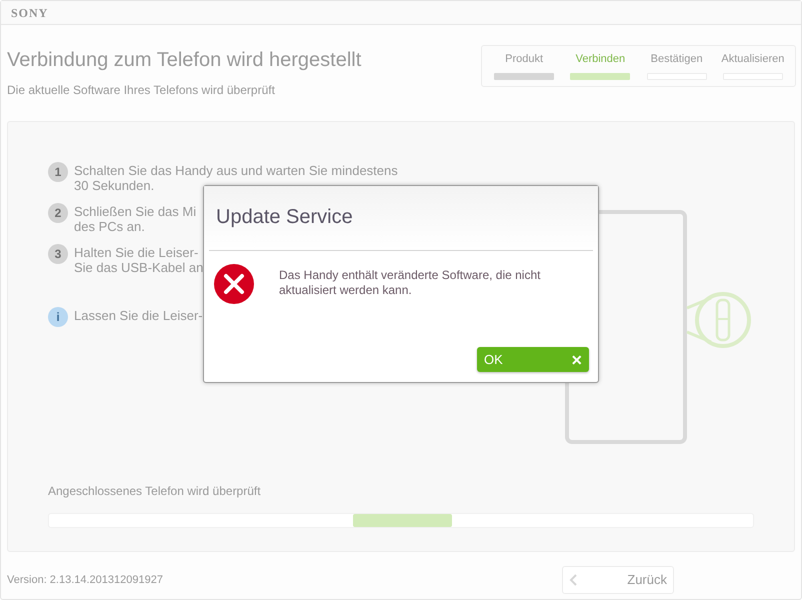  Describe the element at coordinates (29, 13) in the screenshot. I see `brand-logo: SONY` at that location.